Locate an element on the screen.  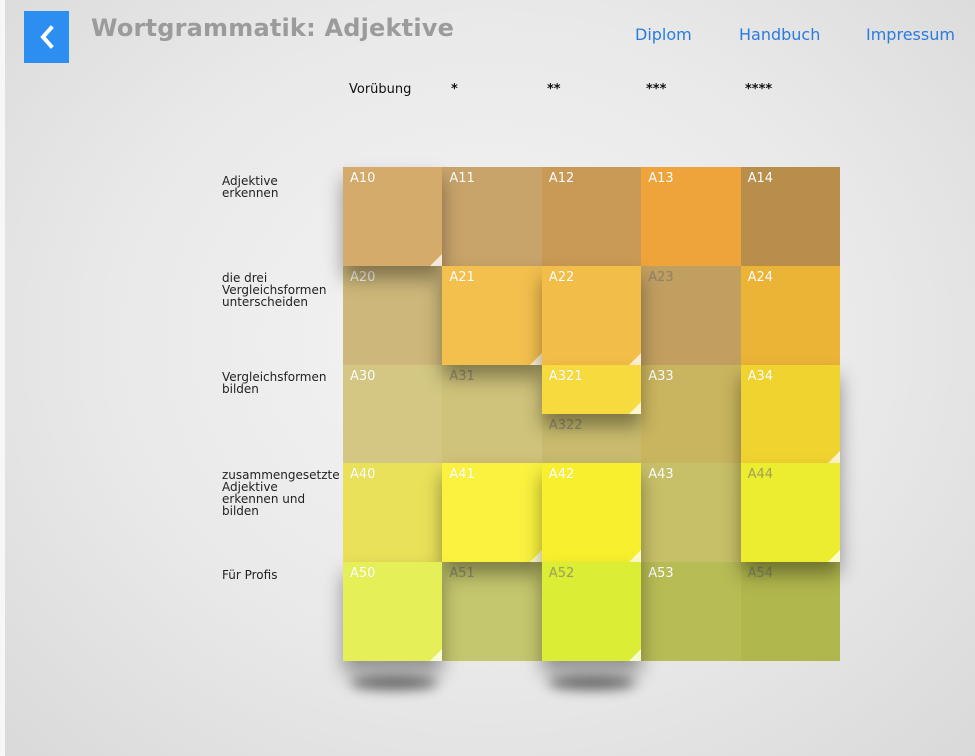
tile-a11: A11 is located at coordinates (492, 216).